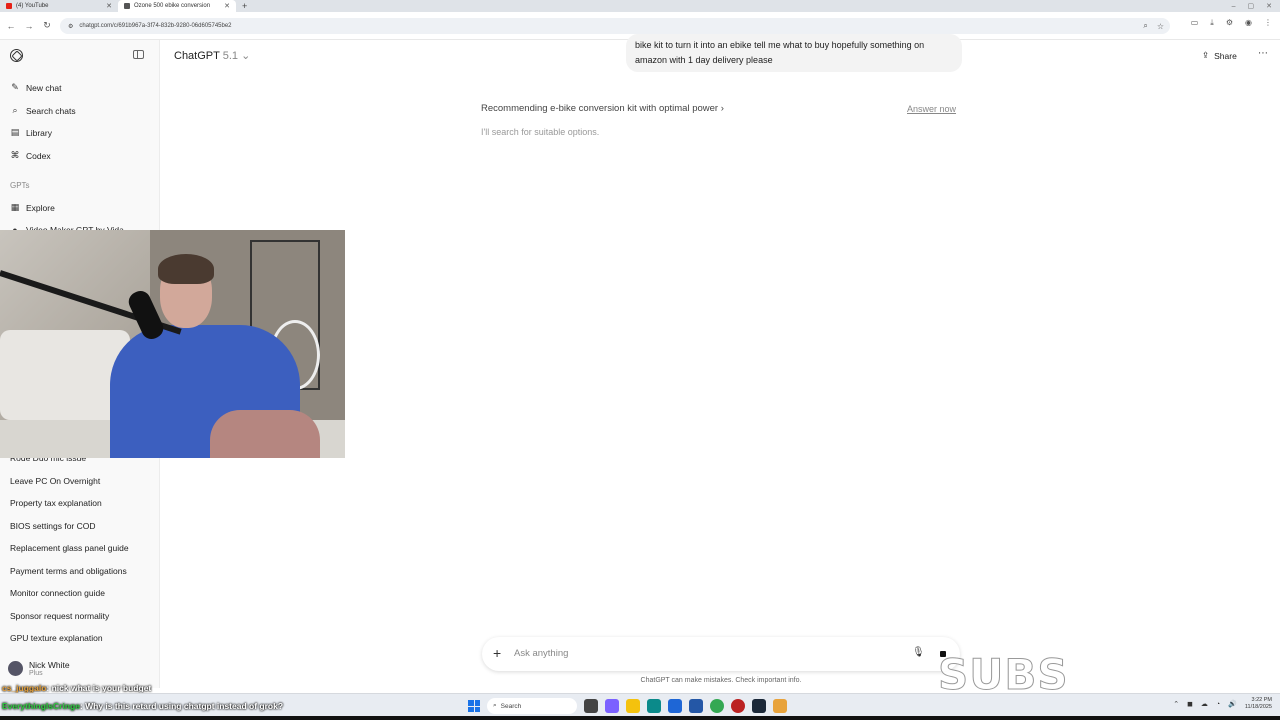 The width and height of the screenshot is (1280, 720). I want to click on system-tray: ⌃ ◼ ☁ ◔ 🔊 3:22 PM 11/18/2025, so click(1222, 704).